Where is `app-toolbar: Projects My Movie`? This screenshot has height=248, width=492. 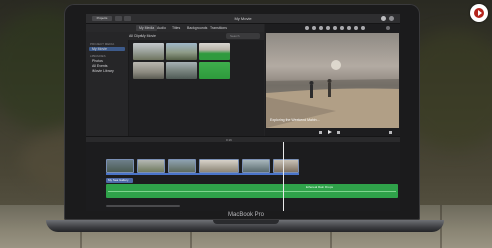
app-toolbar: Projects My Movie is located at coordinates (243, 19).